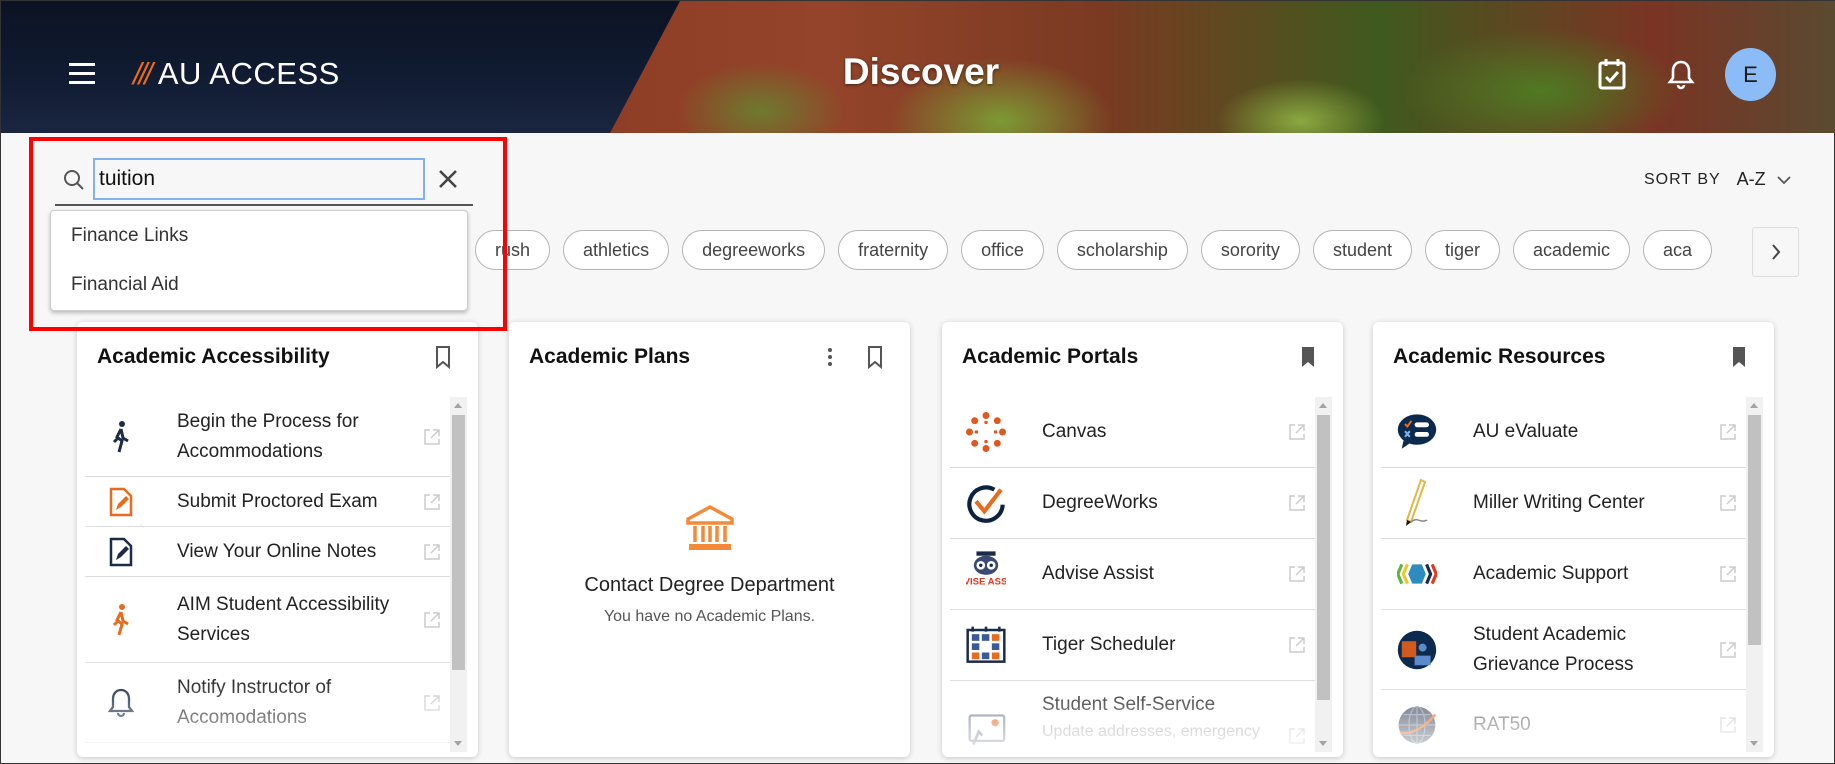 The image size is (1835, 764). I want to click on item-label: Academic Support, so click(1551, 573).